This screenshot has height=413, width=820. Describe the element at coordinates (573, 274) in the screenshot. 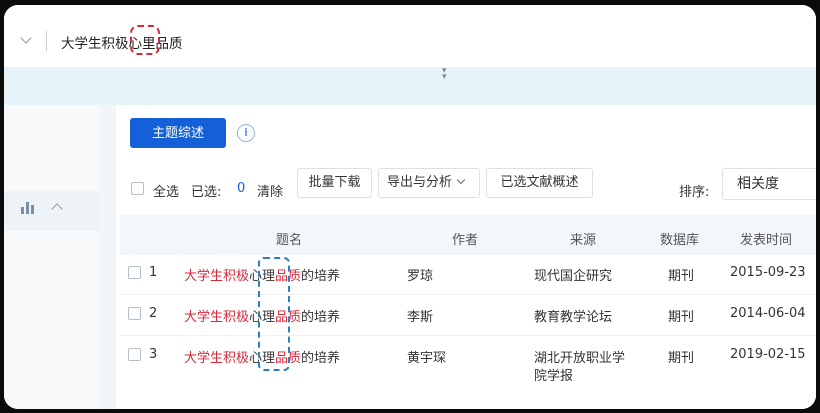

I see `source-link: 现代国企研究` at that location.